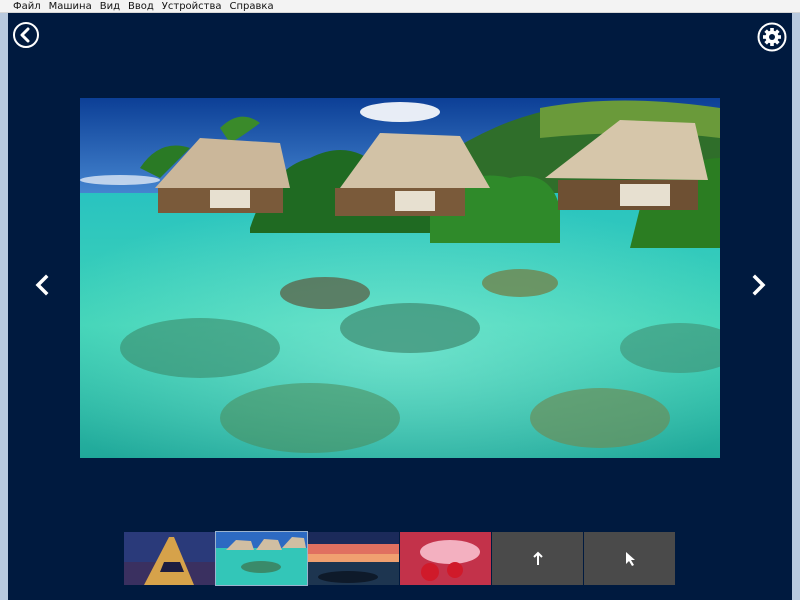 This screenshot has height=600, width=800. I want to click on chevron-left-icon, so click(42, 285).